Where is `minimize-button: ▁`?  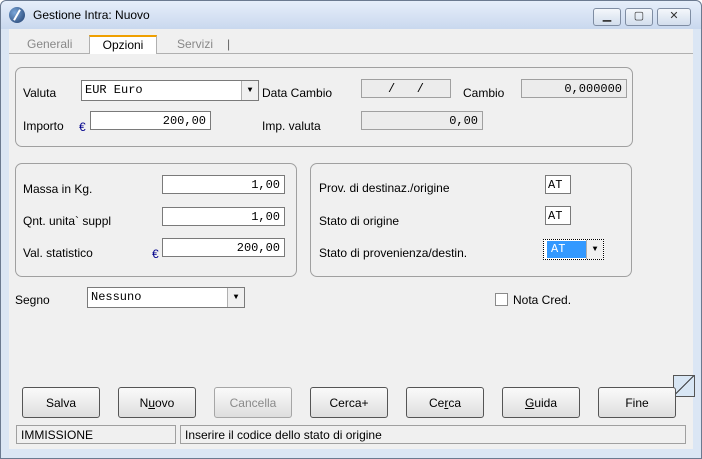
minimize-button: ▁ is located at coordinates (607, 17).